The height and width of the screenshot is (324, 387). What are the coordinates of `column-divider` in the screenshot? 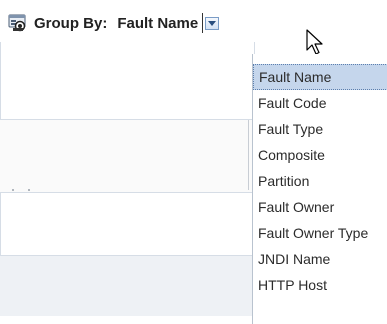 It's located at (248, 155).